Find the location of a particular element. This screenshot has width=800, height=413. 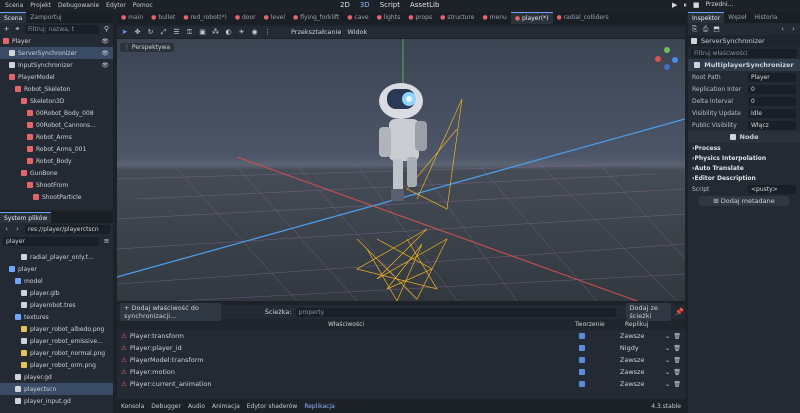

scene-tab: ● flying_forklift is located at coordinates (316, 18).